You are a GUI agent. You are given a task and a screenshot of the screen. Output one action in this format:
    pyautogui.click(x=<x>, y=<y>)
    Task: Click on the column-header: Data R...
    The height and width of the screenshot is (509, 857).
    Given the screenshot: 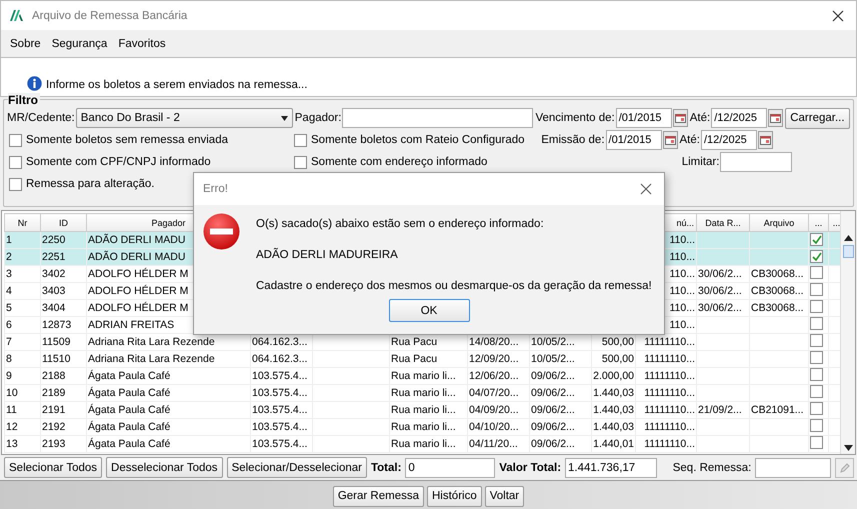 What is the action you would take?
    pyautogui.click(x=723, y=223)
    